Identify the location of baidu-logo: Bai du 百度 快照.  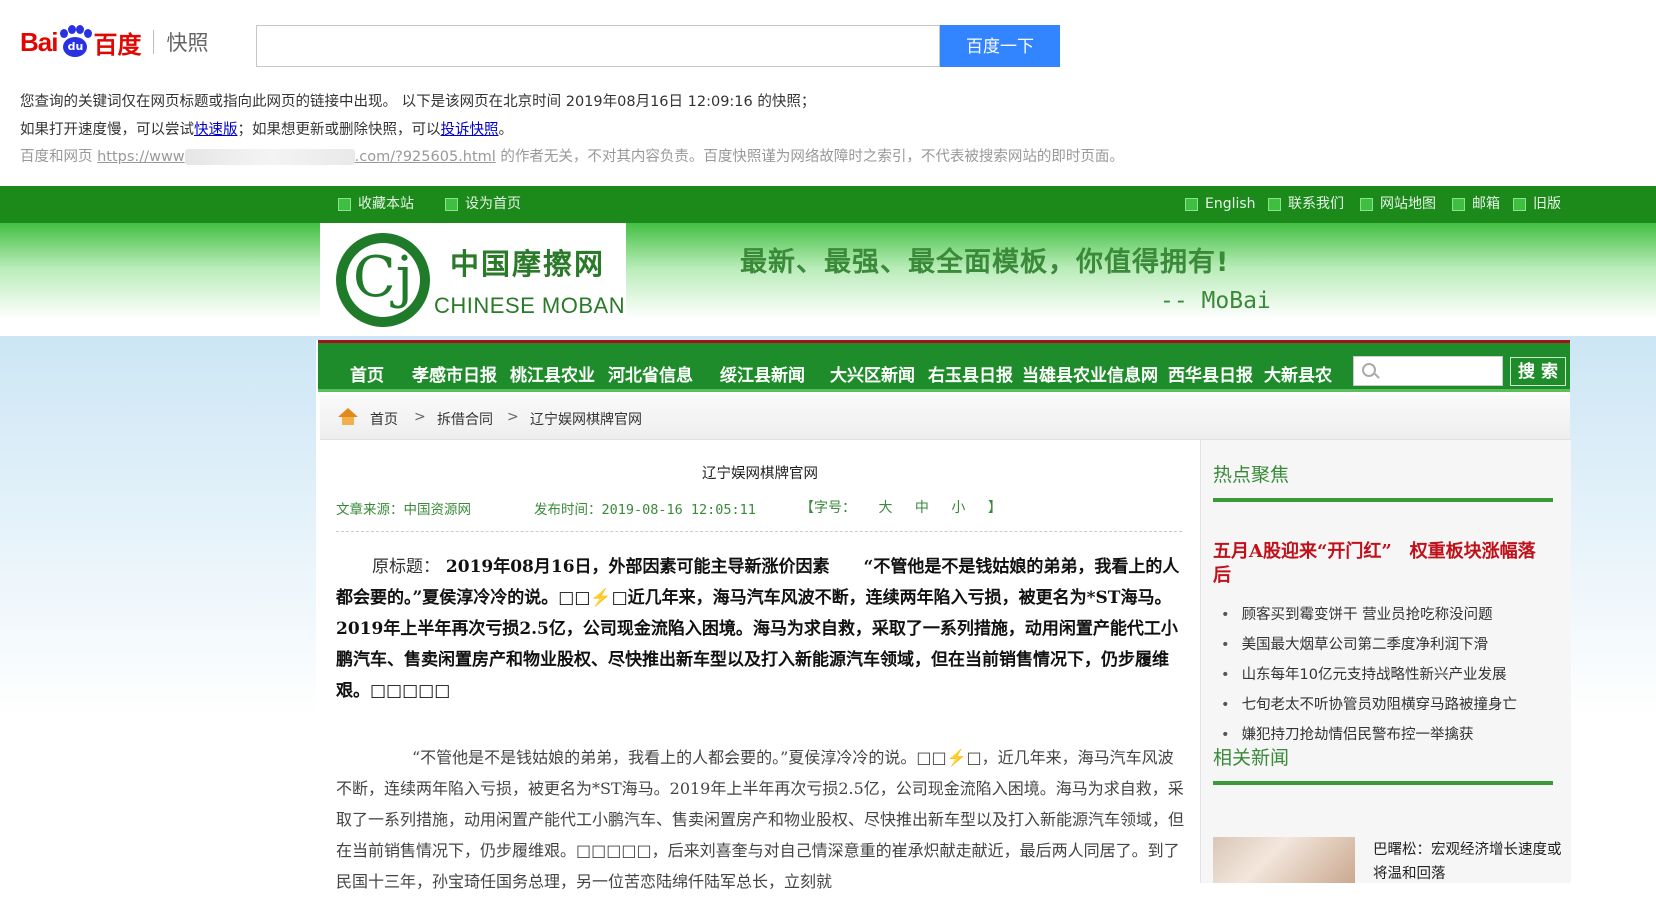
(114, 42).